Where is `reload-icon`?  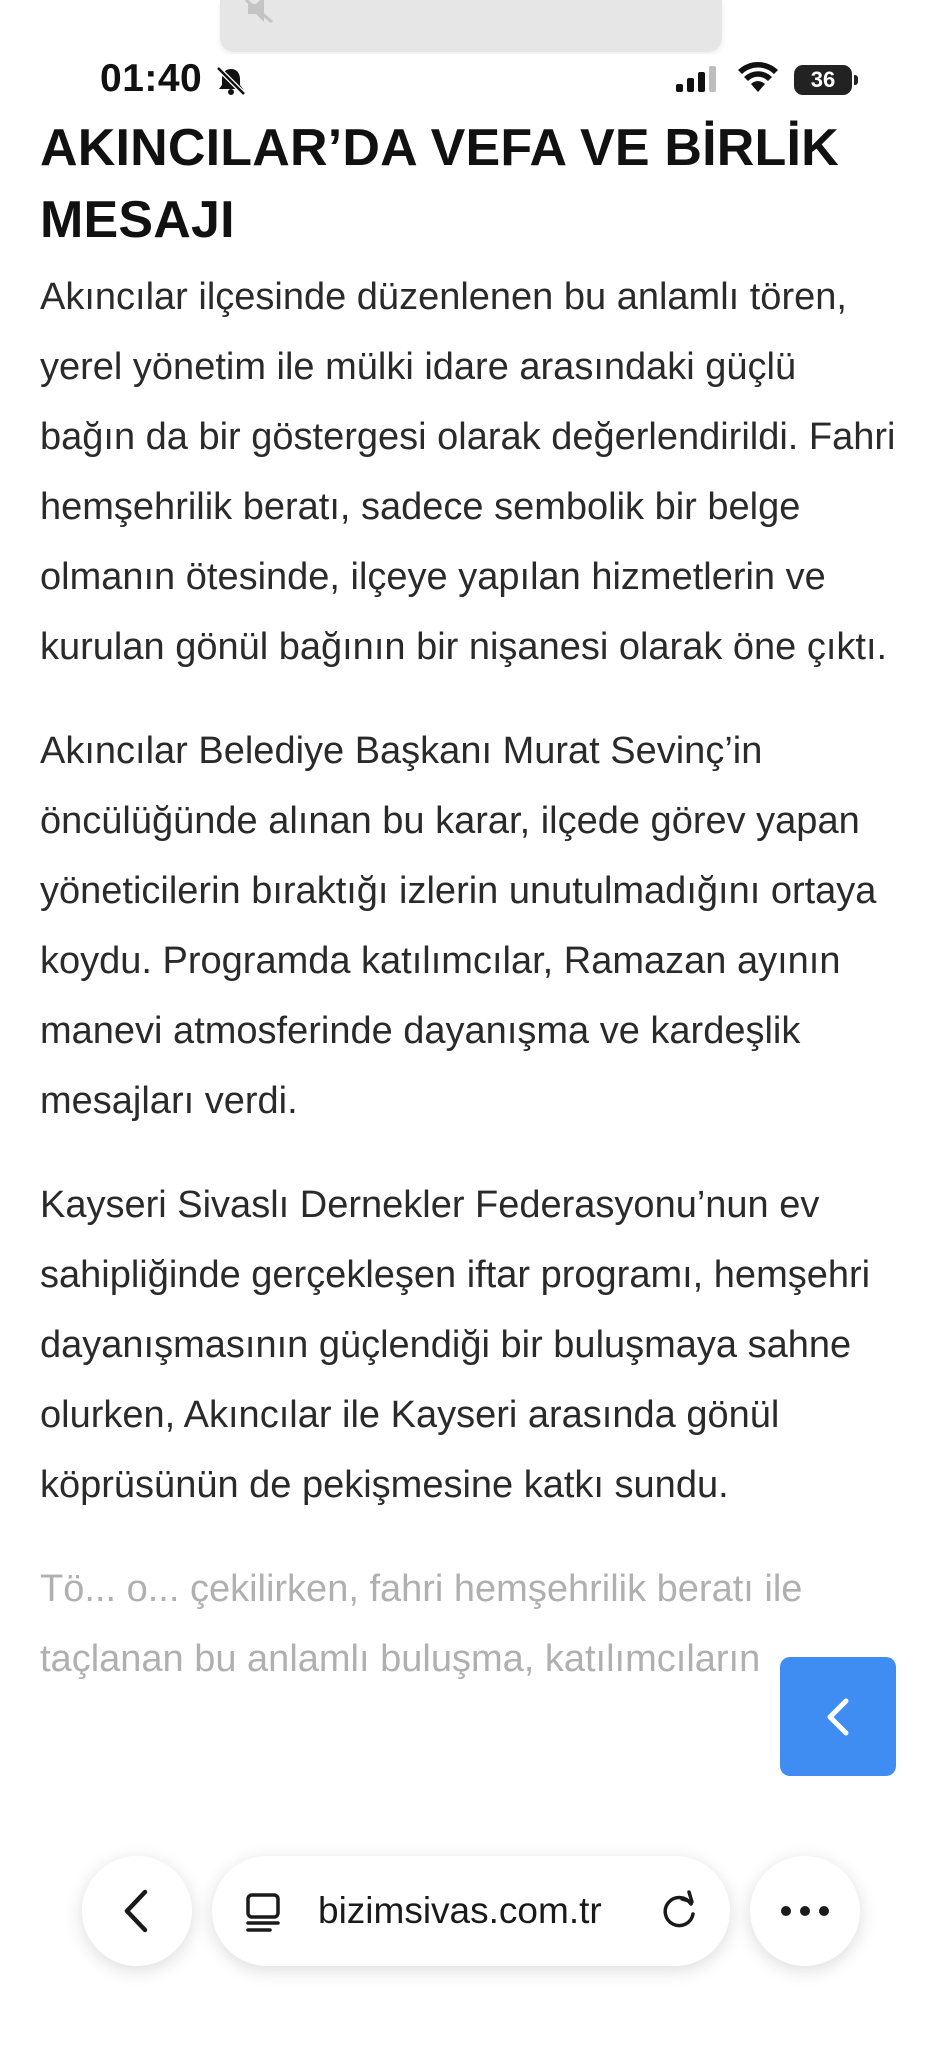
reload-icon is located at coordinates (679, 1911).